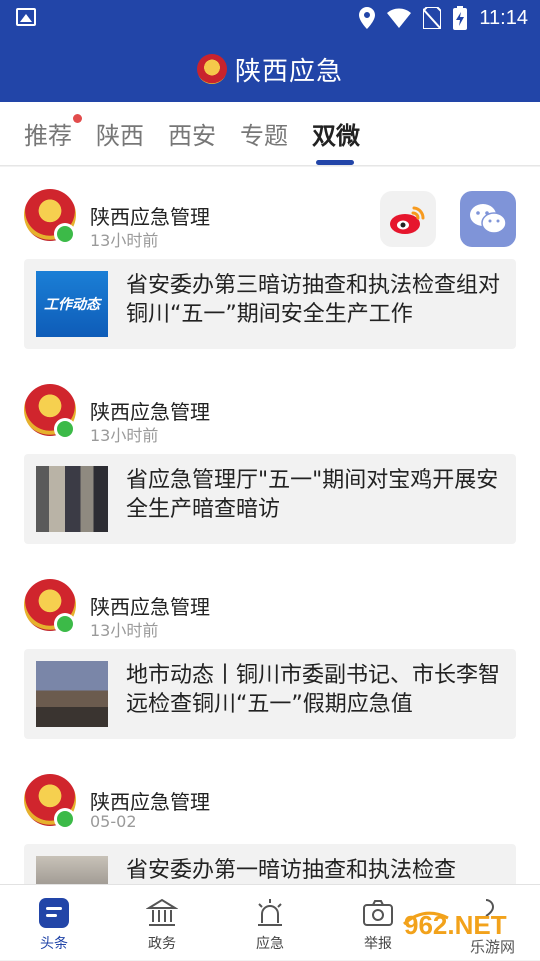 The height and width of the screenshot is (961, 540). What do you see at coordinates (288, 71) in the screenshot?
I see `app-title: 陕西应急` at bounding box center [288, 71].